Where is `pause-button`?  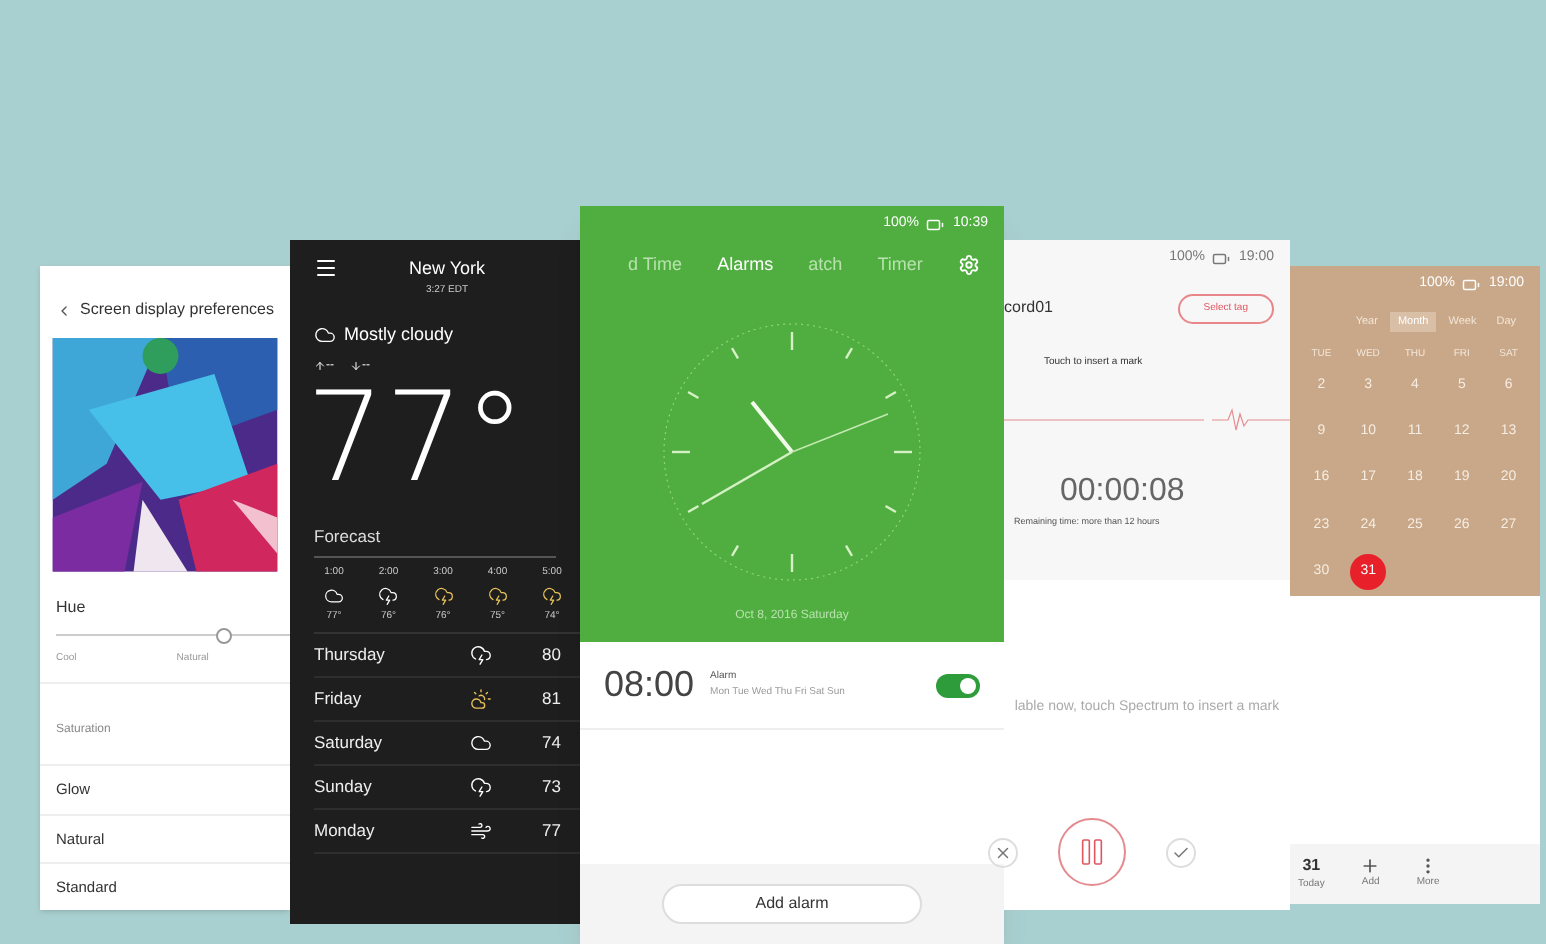 pause-button is located at coordinates (1092, 852).